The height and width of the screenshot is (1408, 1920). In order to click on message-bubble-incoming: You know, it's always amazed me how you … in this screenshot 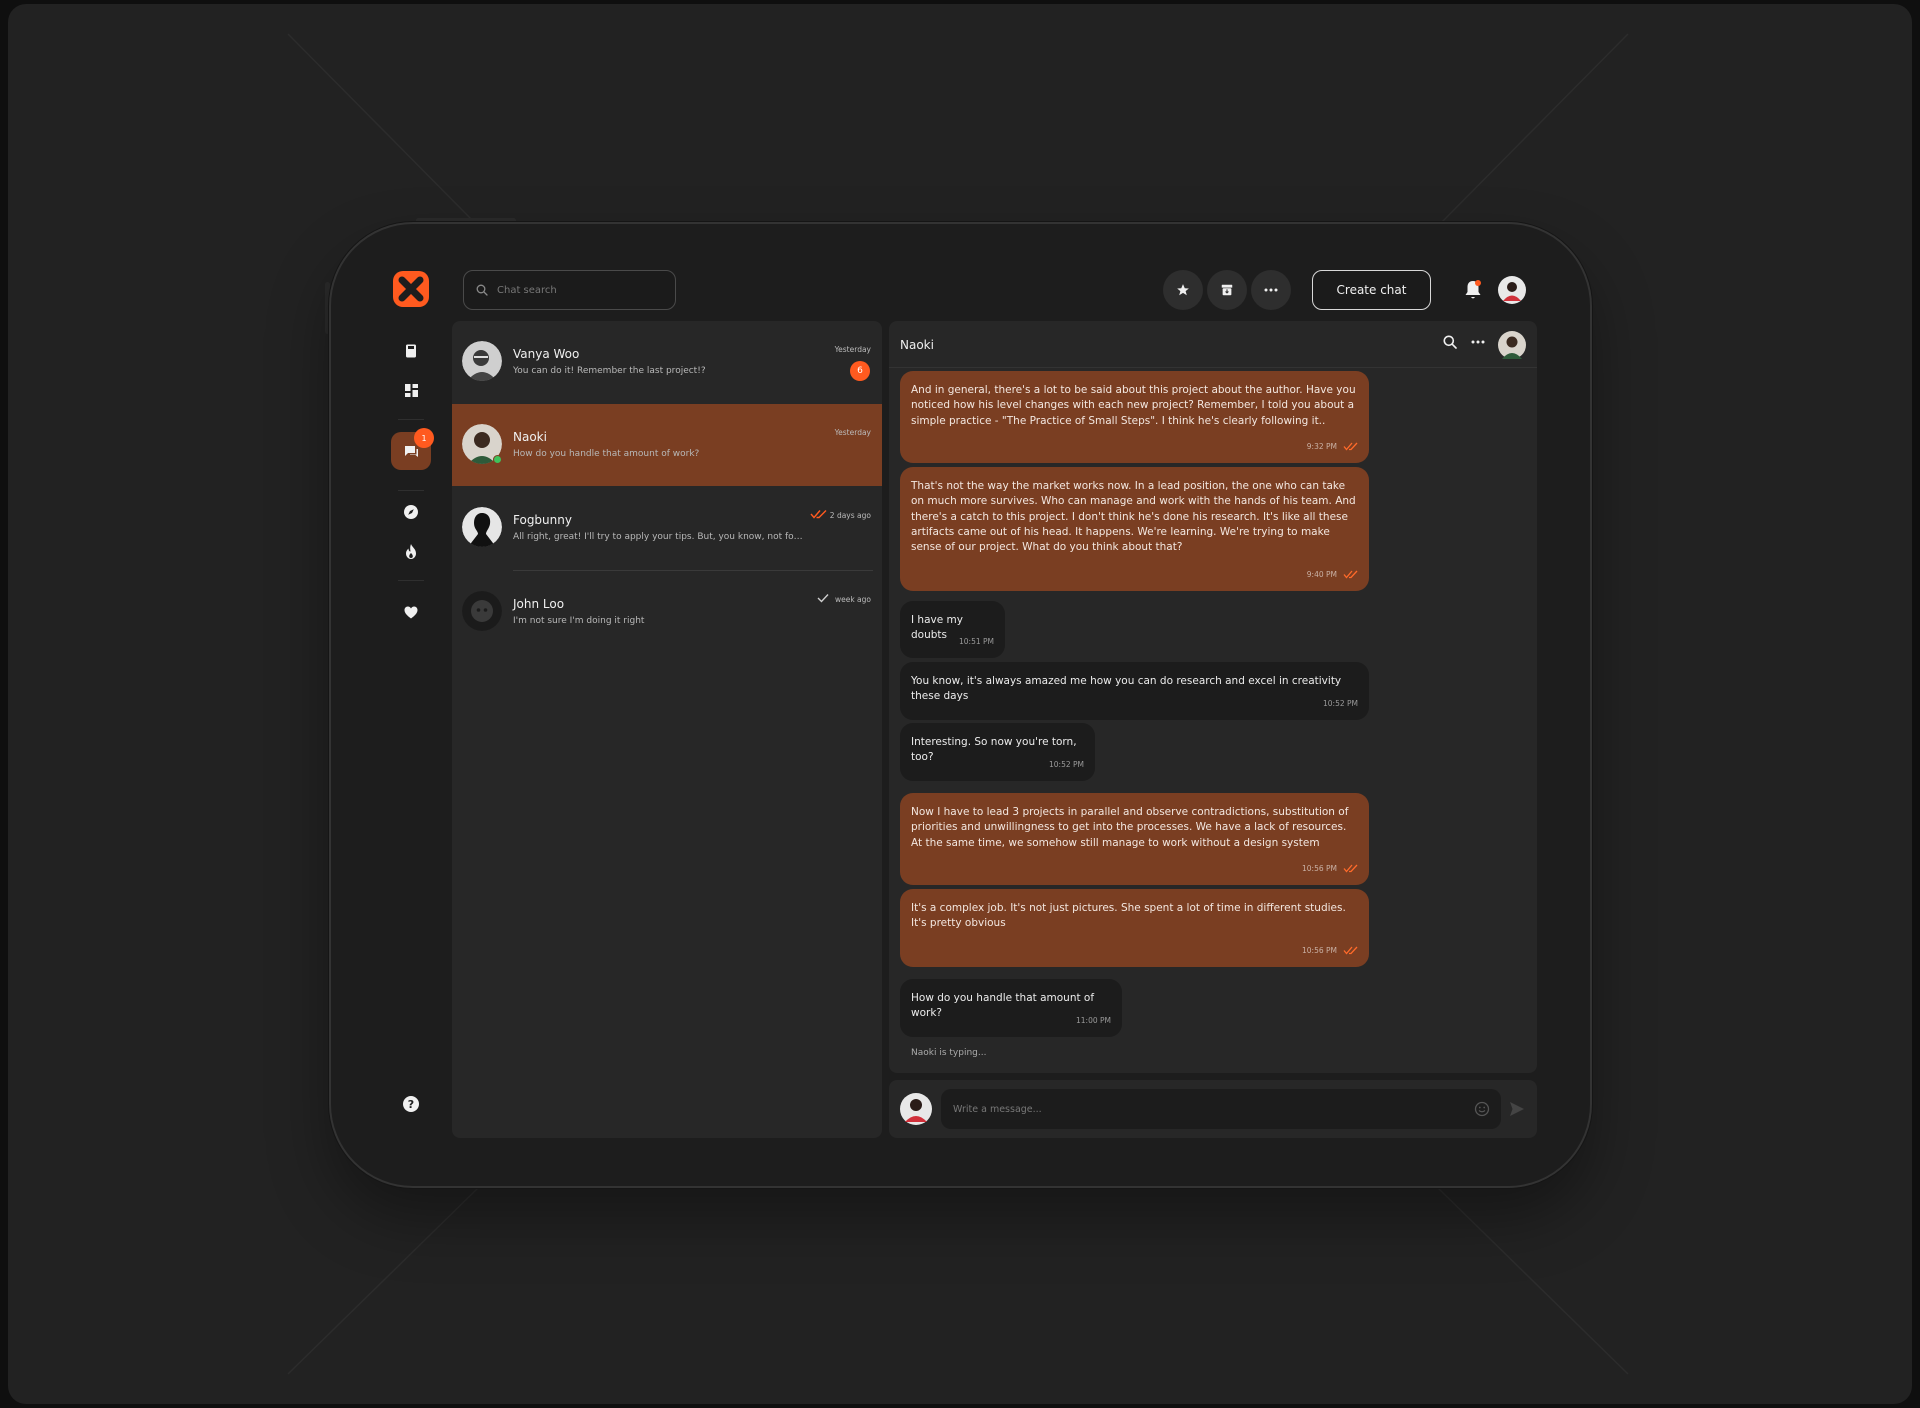, I will do `click(1134, 691)`.